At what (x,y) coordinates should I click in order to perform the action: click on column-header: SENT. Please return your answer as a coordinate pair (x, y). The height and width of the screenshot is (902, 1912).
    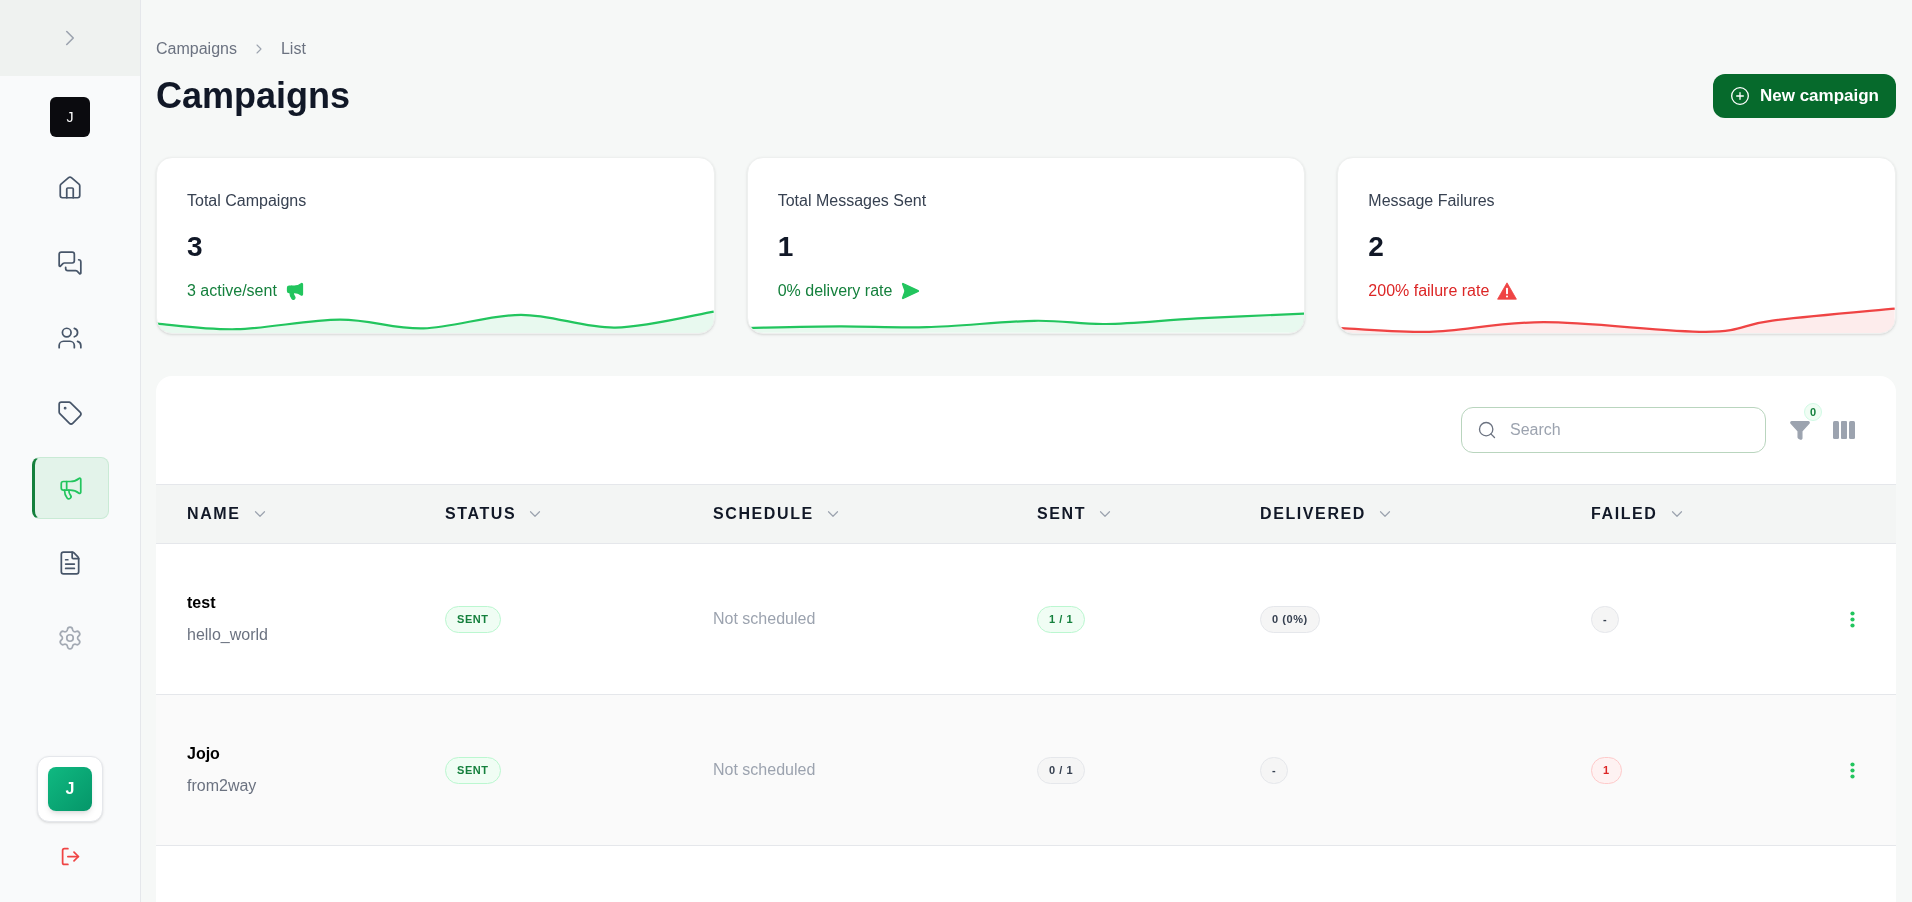
    Looking at the image, I should click on (1076, 514).